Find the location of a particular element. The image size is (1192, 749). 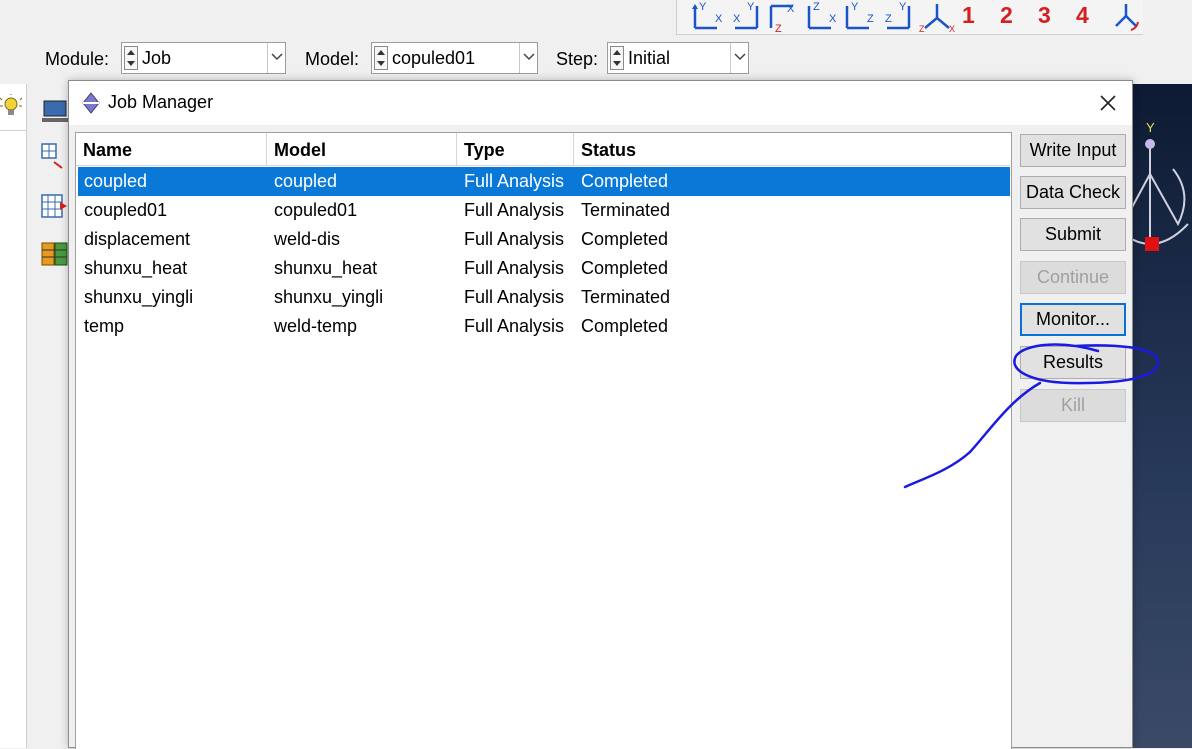

module-label: Module: is located at coordinates (77, 59).